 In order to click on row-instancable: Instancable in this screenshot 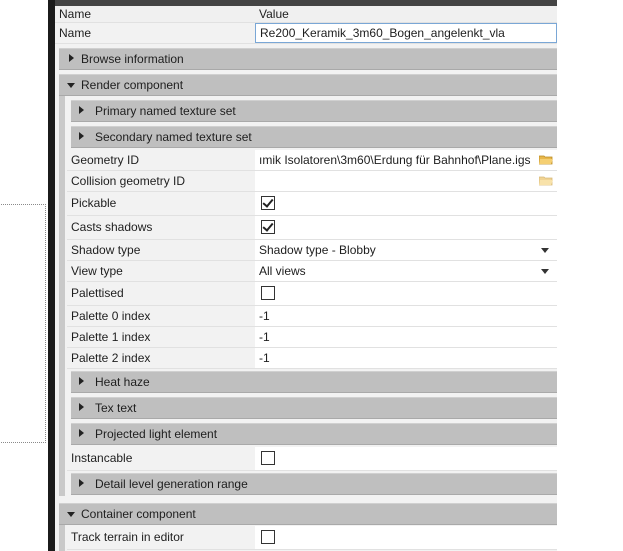, I will do `click(312, 459)`.